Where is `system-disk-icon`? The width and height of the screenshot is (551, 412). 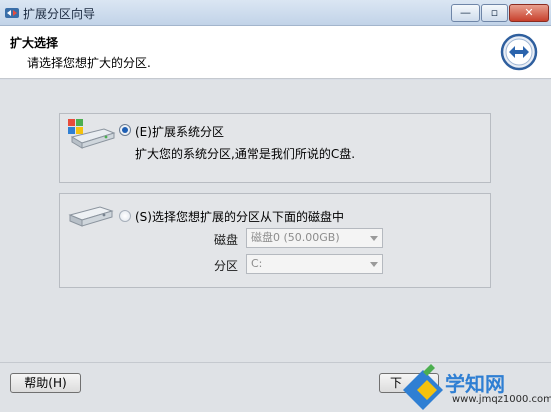
system-disk-icon is located at coordinates (92, 134).